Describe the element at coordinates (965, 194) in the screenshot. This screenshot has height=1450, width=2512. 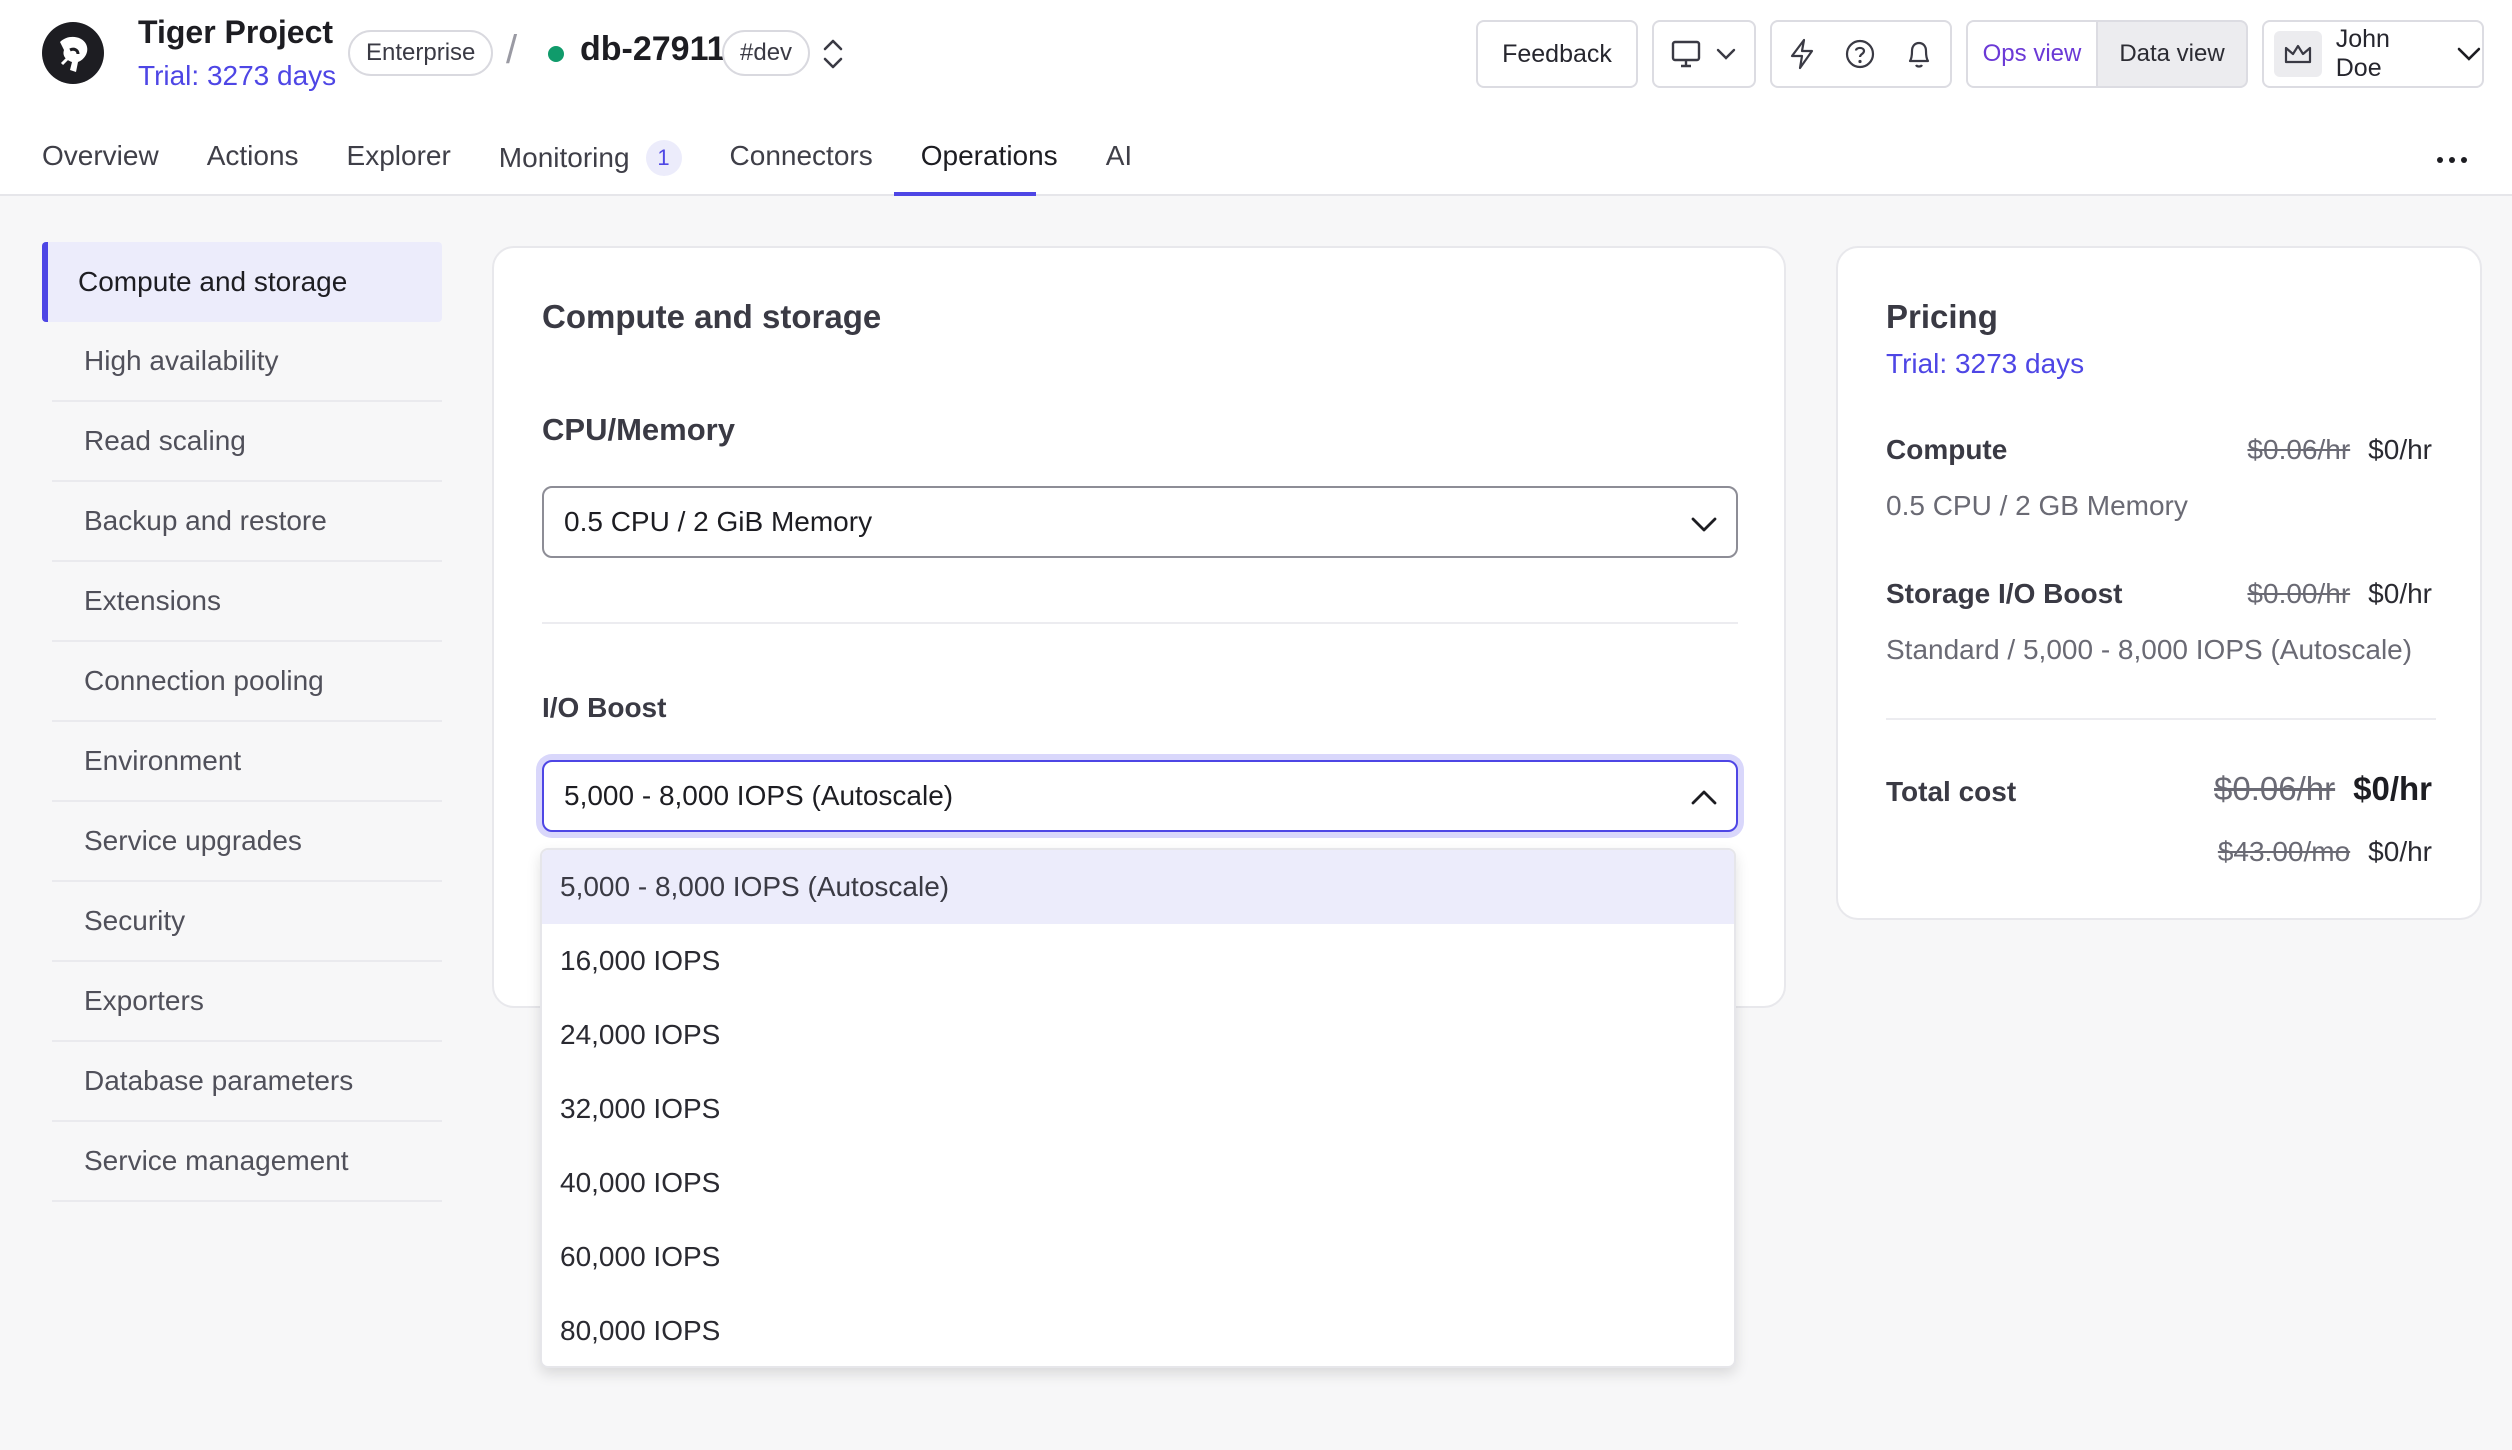
I see `active-tab-indicator` at that location.